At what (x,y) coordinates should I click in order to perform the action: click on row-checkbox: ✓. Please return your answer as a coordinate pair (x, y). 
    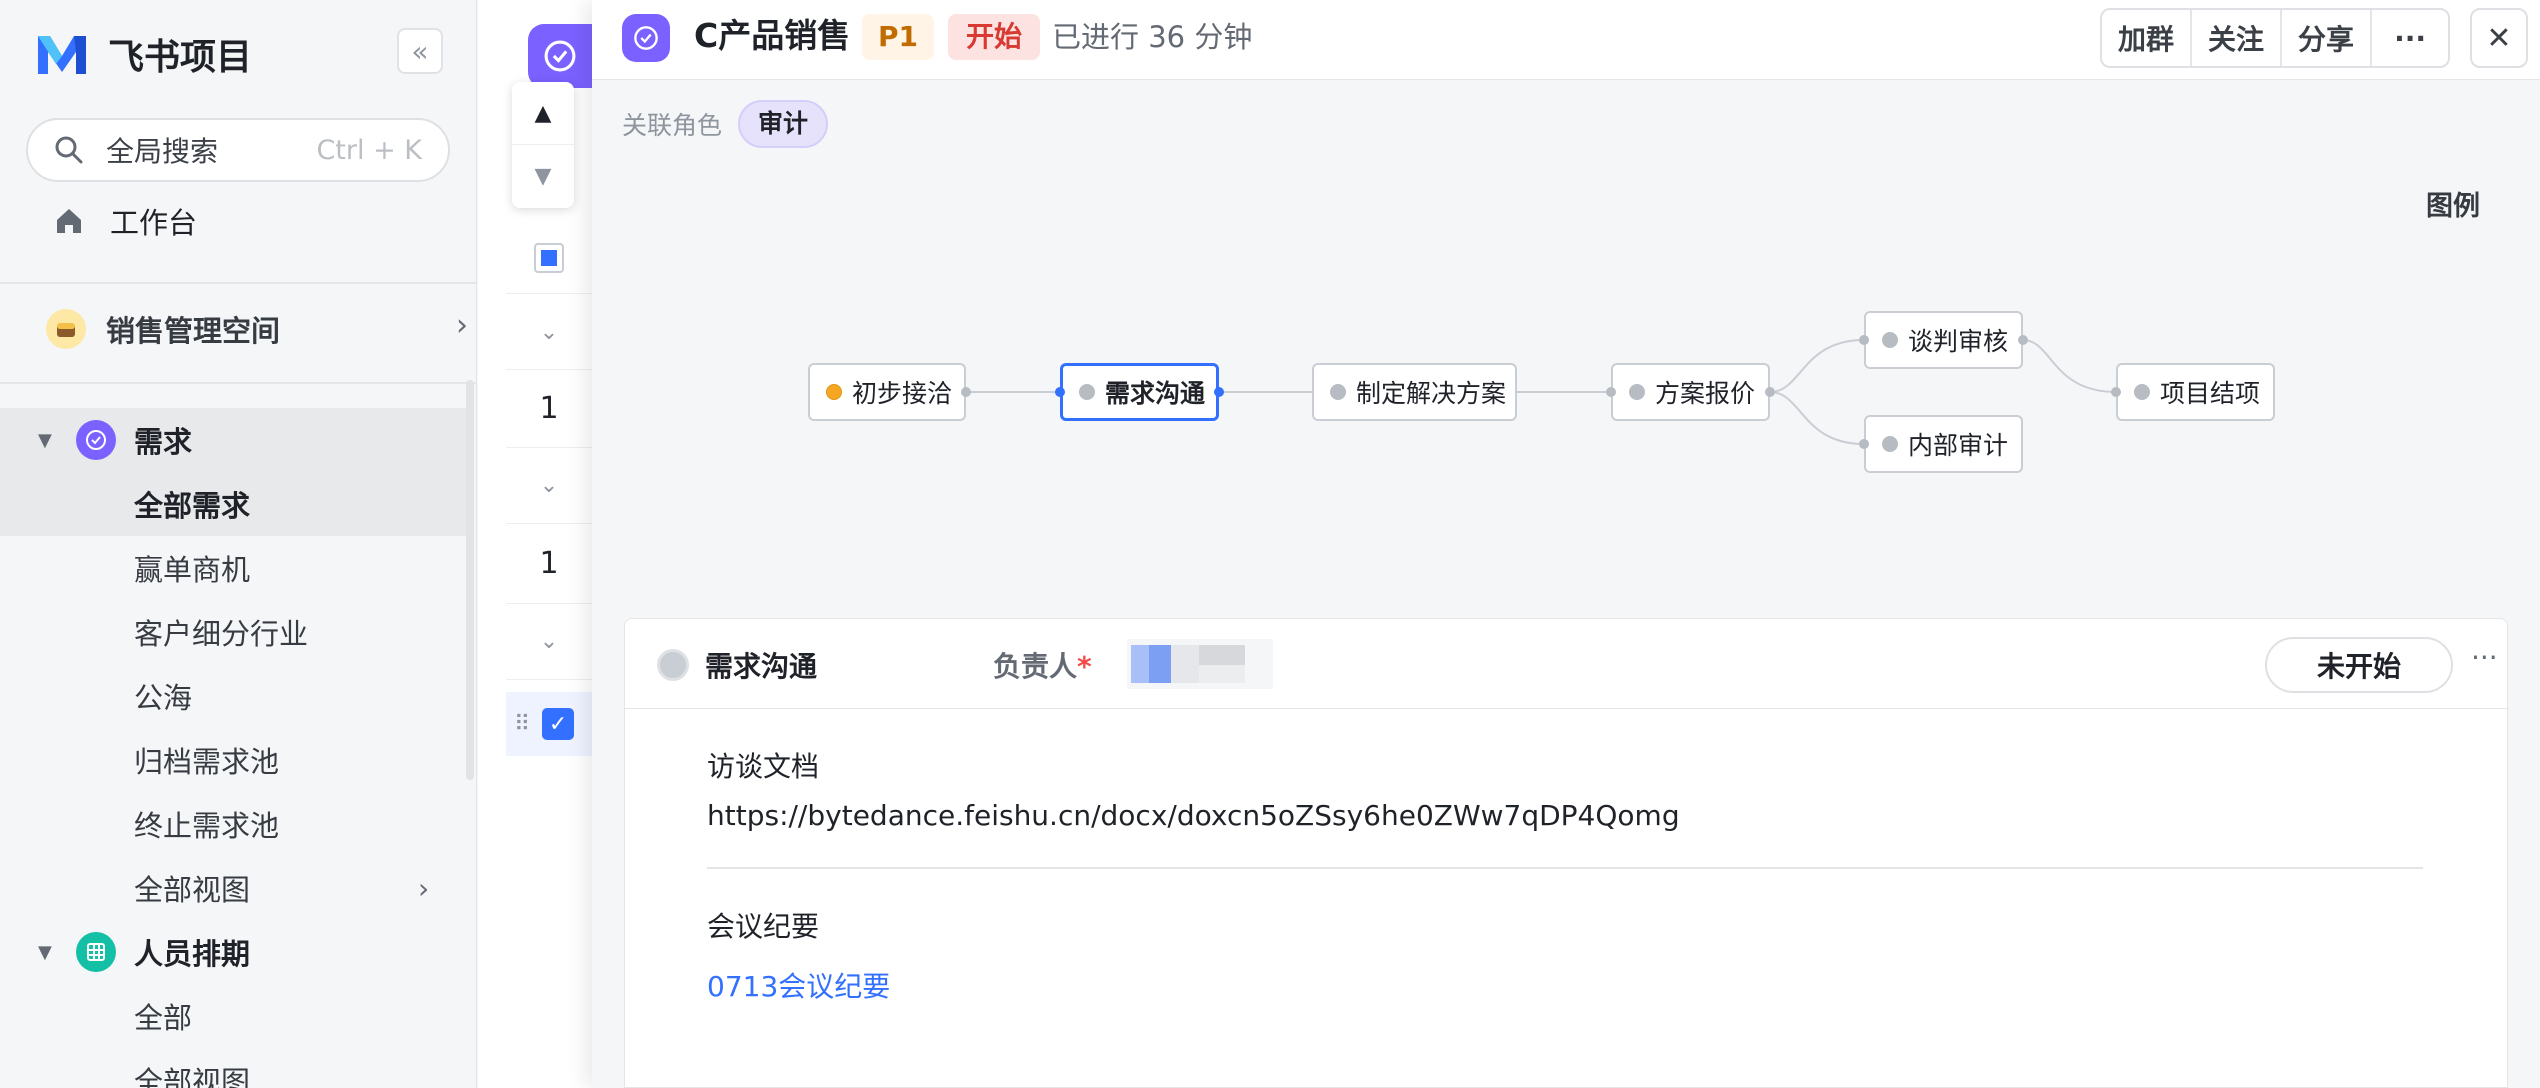
    Looking at the image, I should click on (558, 724).